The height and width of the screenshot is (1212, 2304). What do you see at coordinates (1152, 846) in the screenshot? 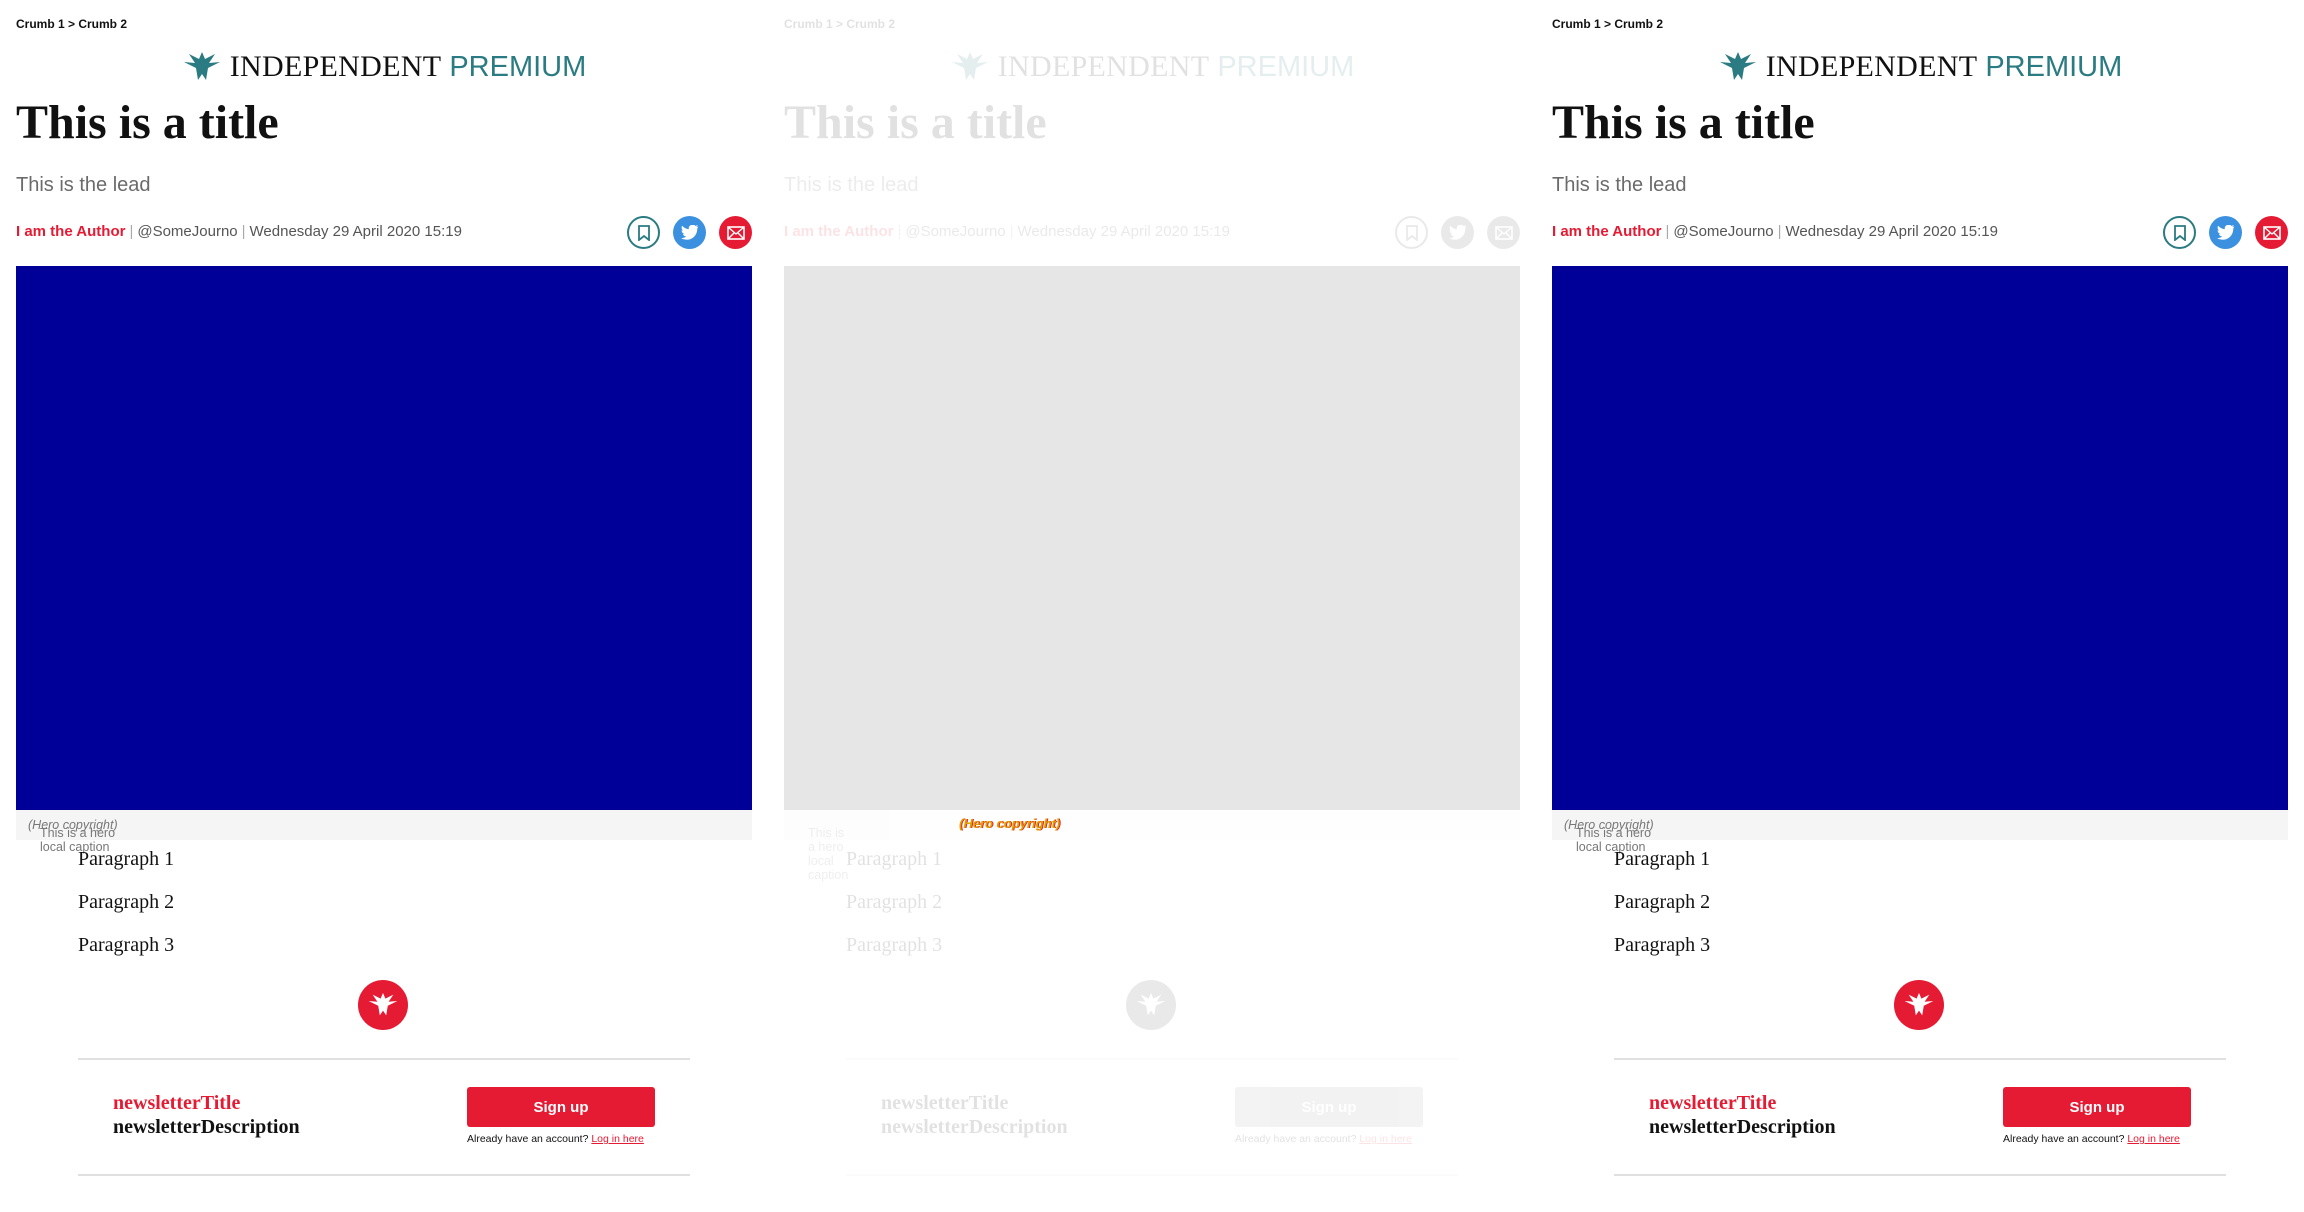
I see `hero-caption: This is a hero local caption` at bounding box center [1152, 846].